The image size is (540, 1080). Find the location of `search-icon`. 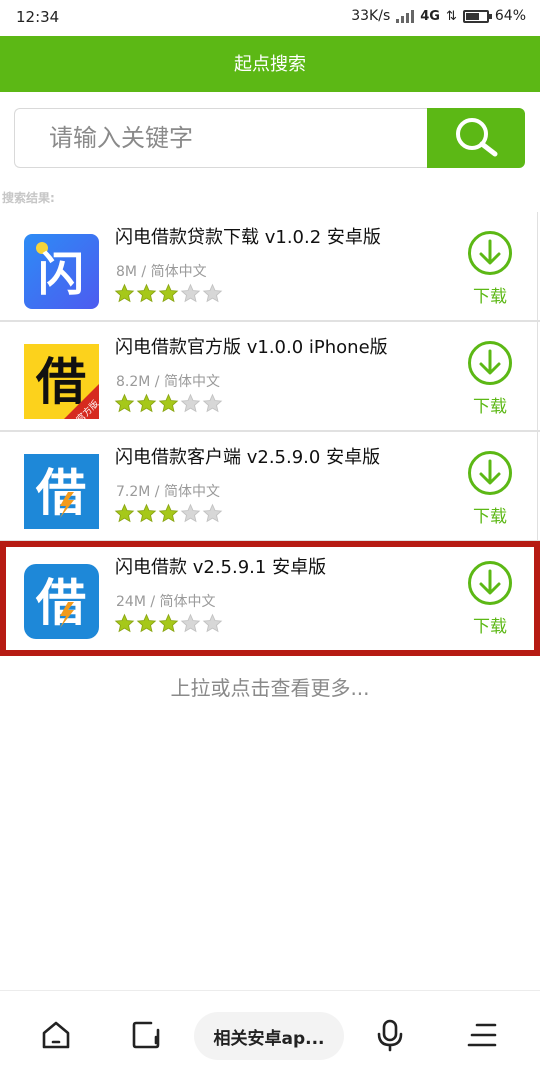

search-icon is located at coordinates (477, 137).